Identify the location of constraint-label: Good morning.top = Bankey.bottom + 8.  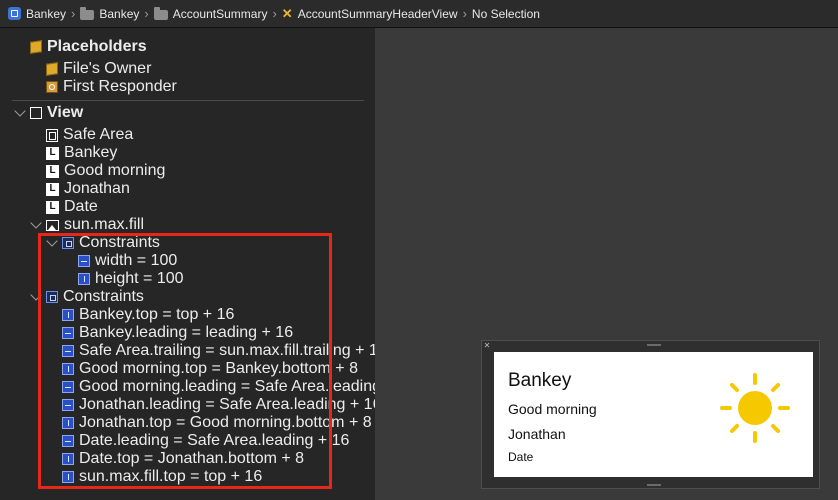
(218, 368).